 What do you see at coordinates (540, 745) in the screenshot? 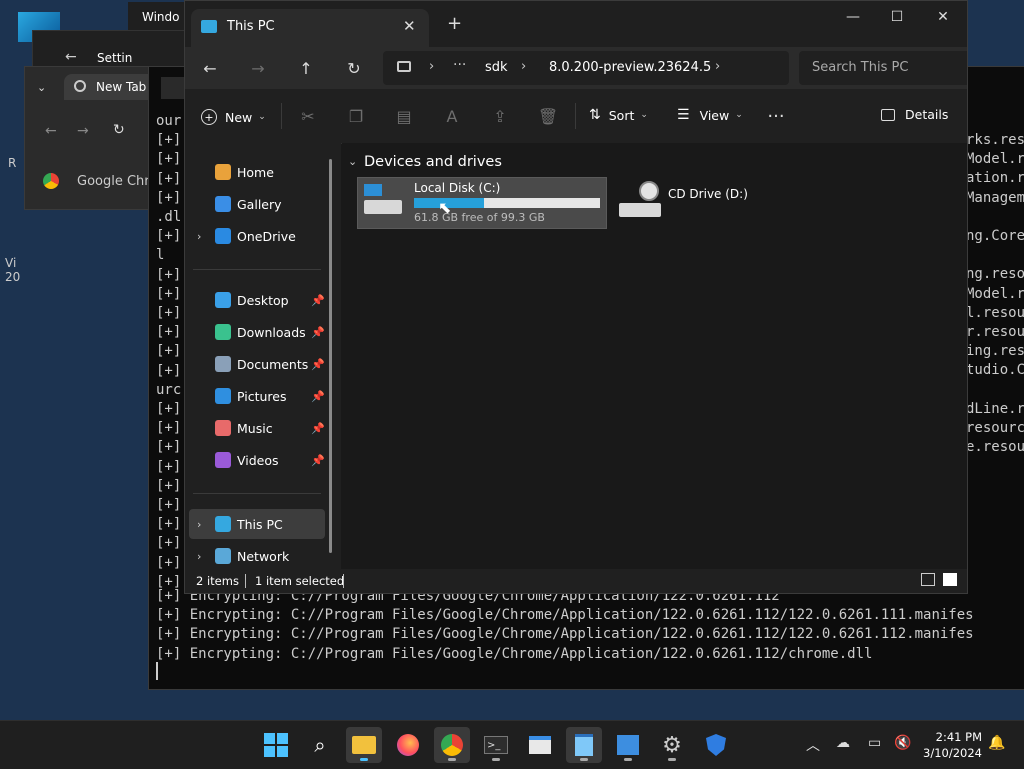
I see `taskbar-app` at bounding box center [540, 745].